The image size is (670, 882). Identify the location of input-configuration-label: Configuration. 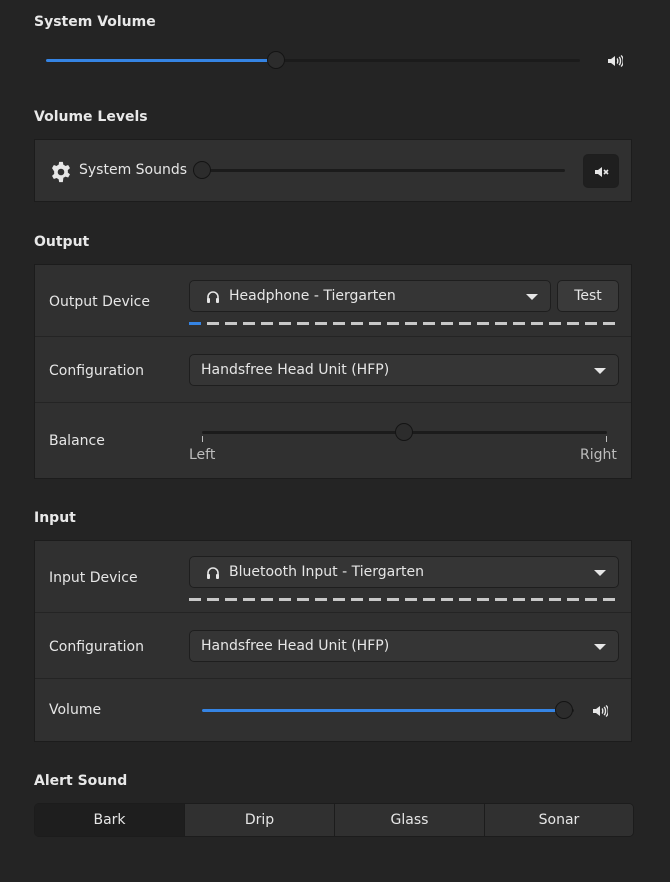
(96, 647).